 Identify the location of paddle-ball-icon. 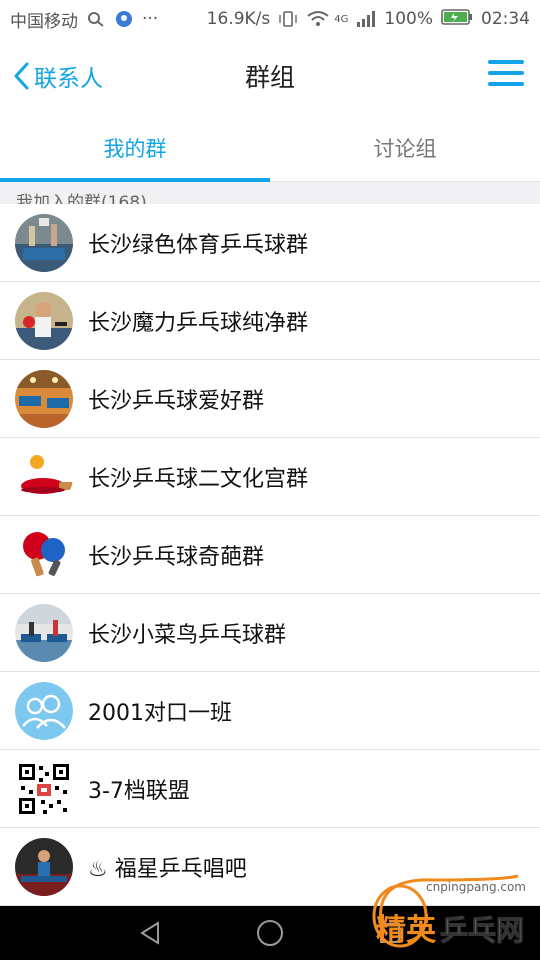
(44, 476).